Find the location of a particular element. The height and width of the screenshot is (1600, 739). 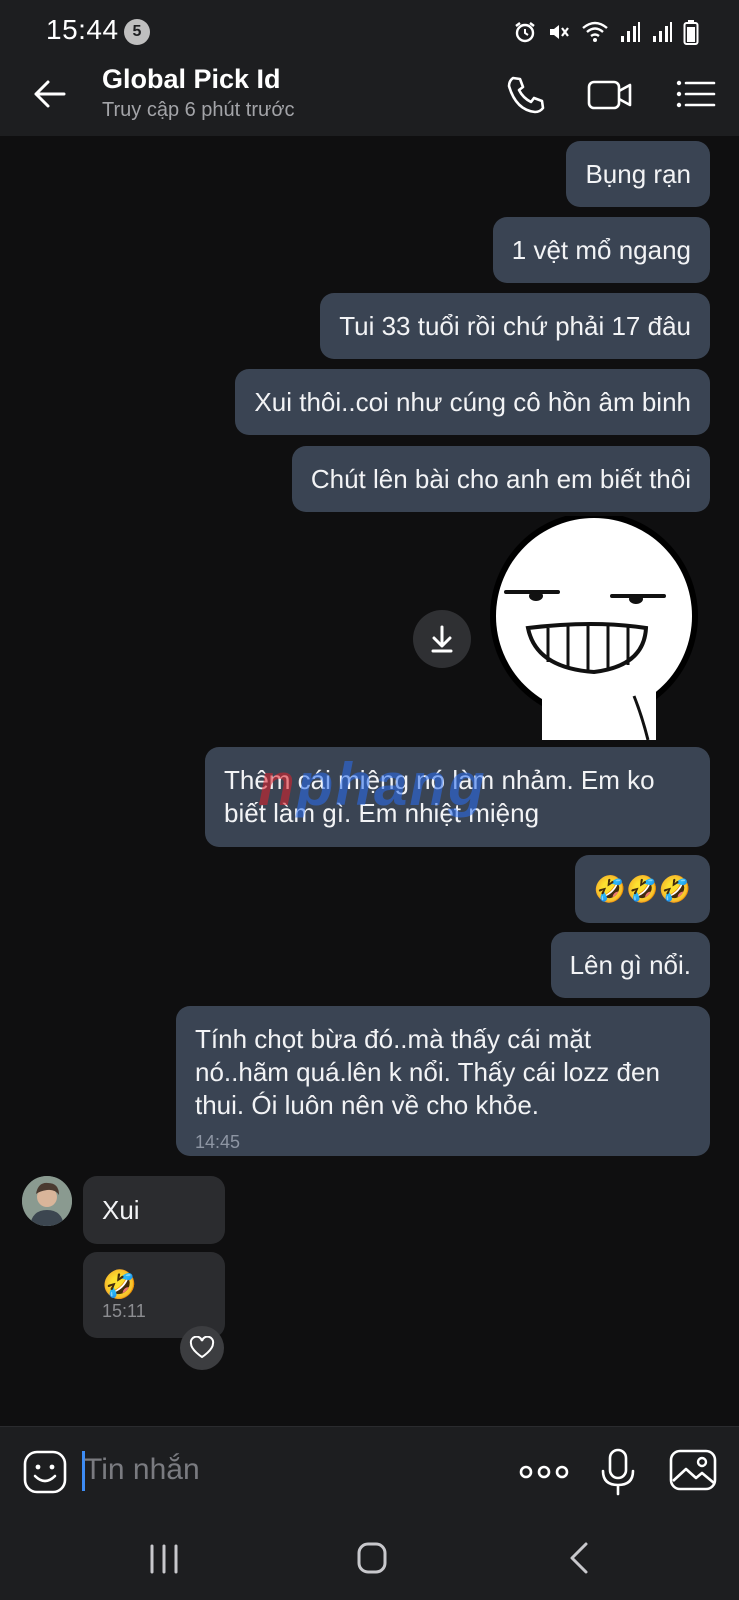

outgoing-message: Tui 33 tuổi rồi chứ phải 17 đâu is located at coordinates (515, 326).